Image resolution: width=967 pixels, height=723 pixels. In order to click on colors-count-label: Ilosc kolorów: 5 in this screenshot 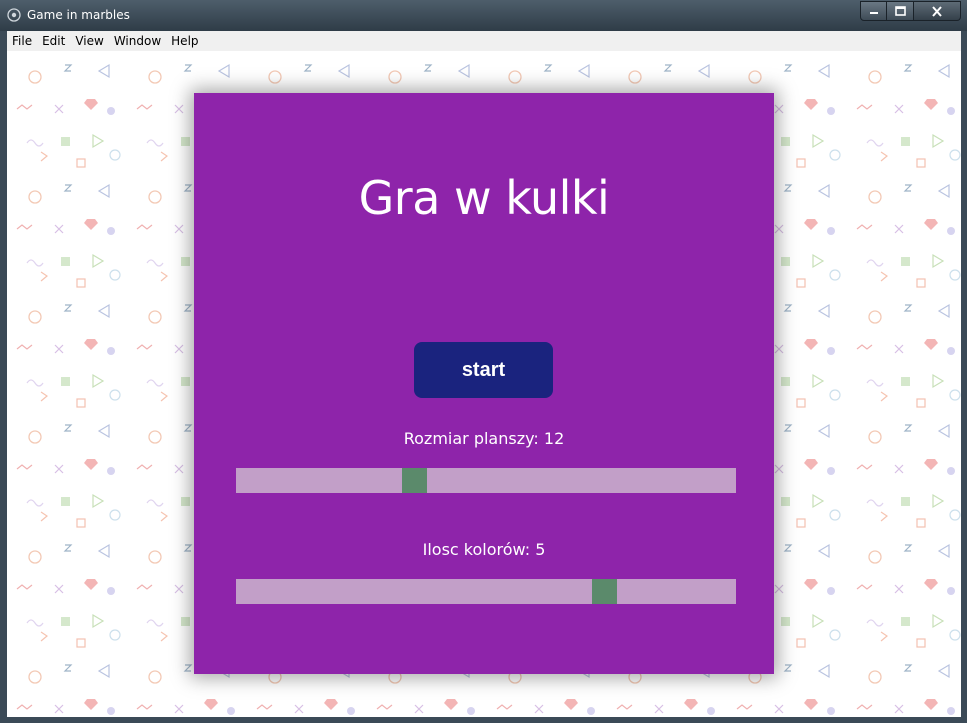, I will do `click(484, 549)`.